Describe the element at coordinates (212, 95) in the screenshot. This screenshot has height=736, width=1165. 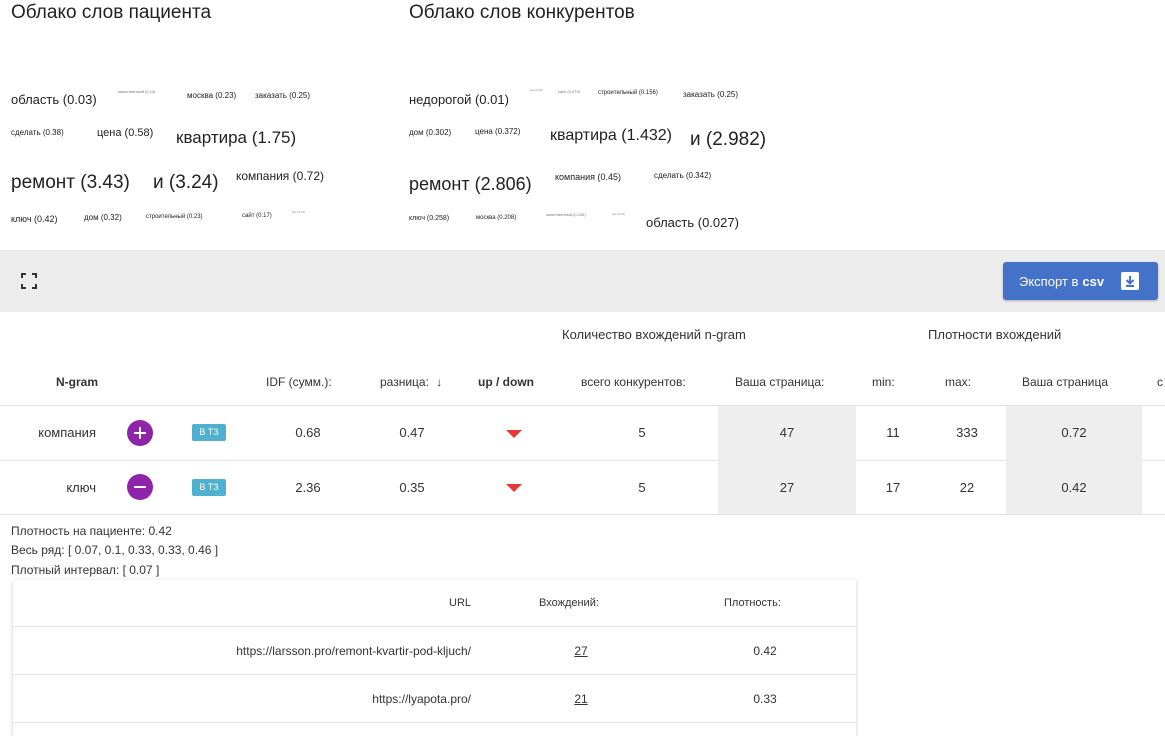
I see `cloud-word: москва (0.23)` at that location.